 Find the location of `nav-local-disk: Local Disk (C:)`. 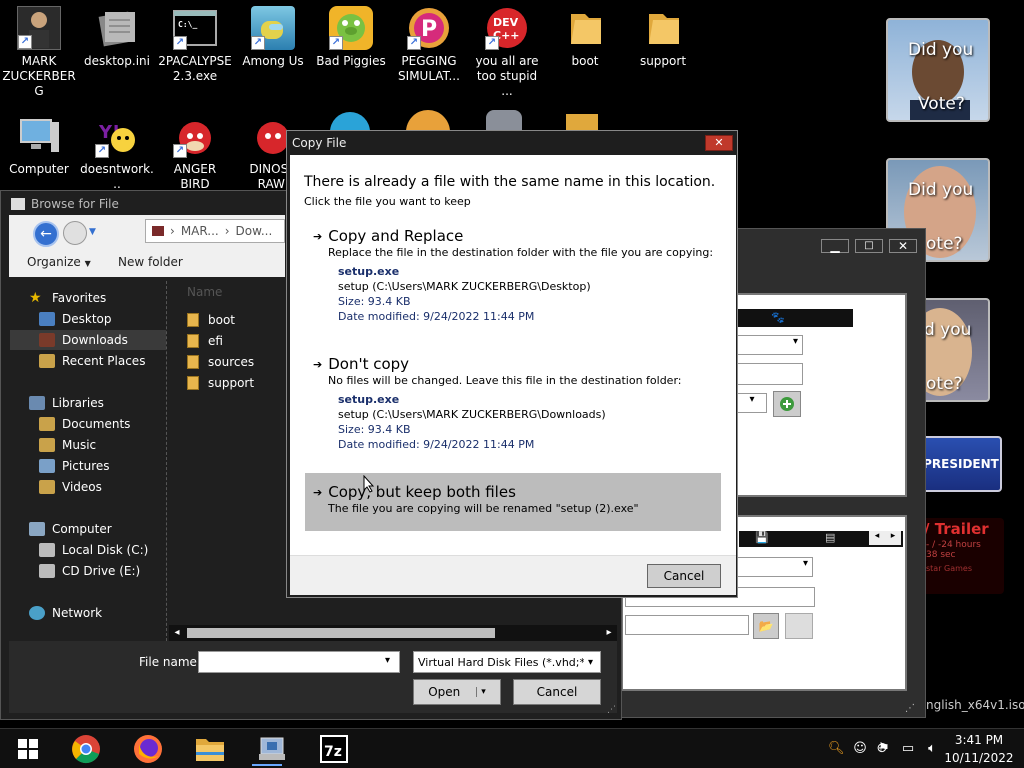

nav-local-disk: Local Disk (C:) is located at coordinates (93, 550).